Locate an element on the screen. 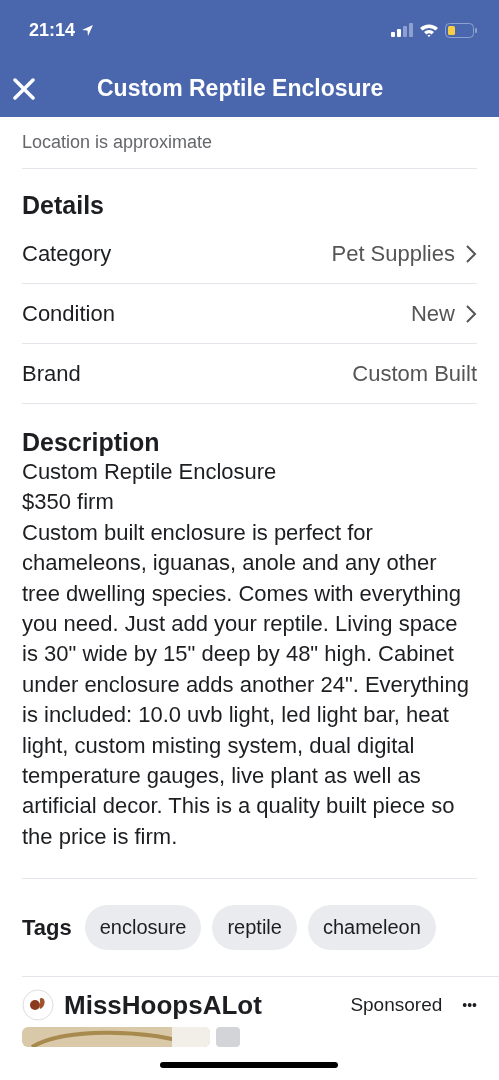  battery-icon is located at coordinates (461, 30).